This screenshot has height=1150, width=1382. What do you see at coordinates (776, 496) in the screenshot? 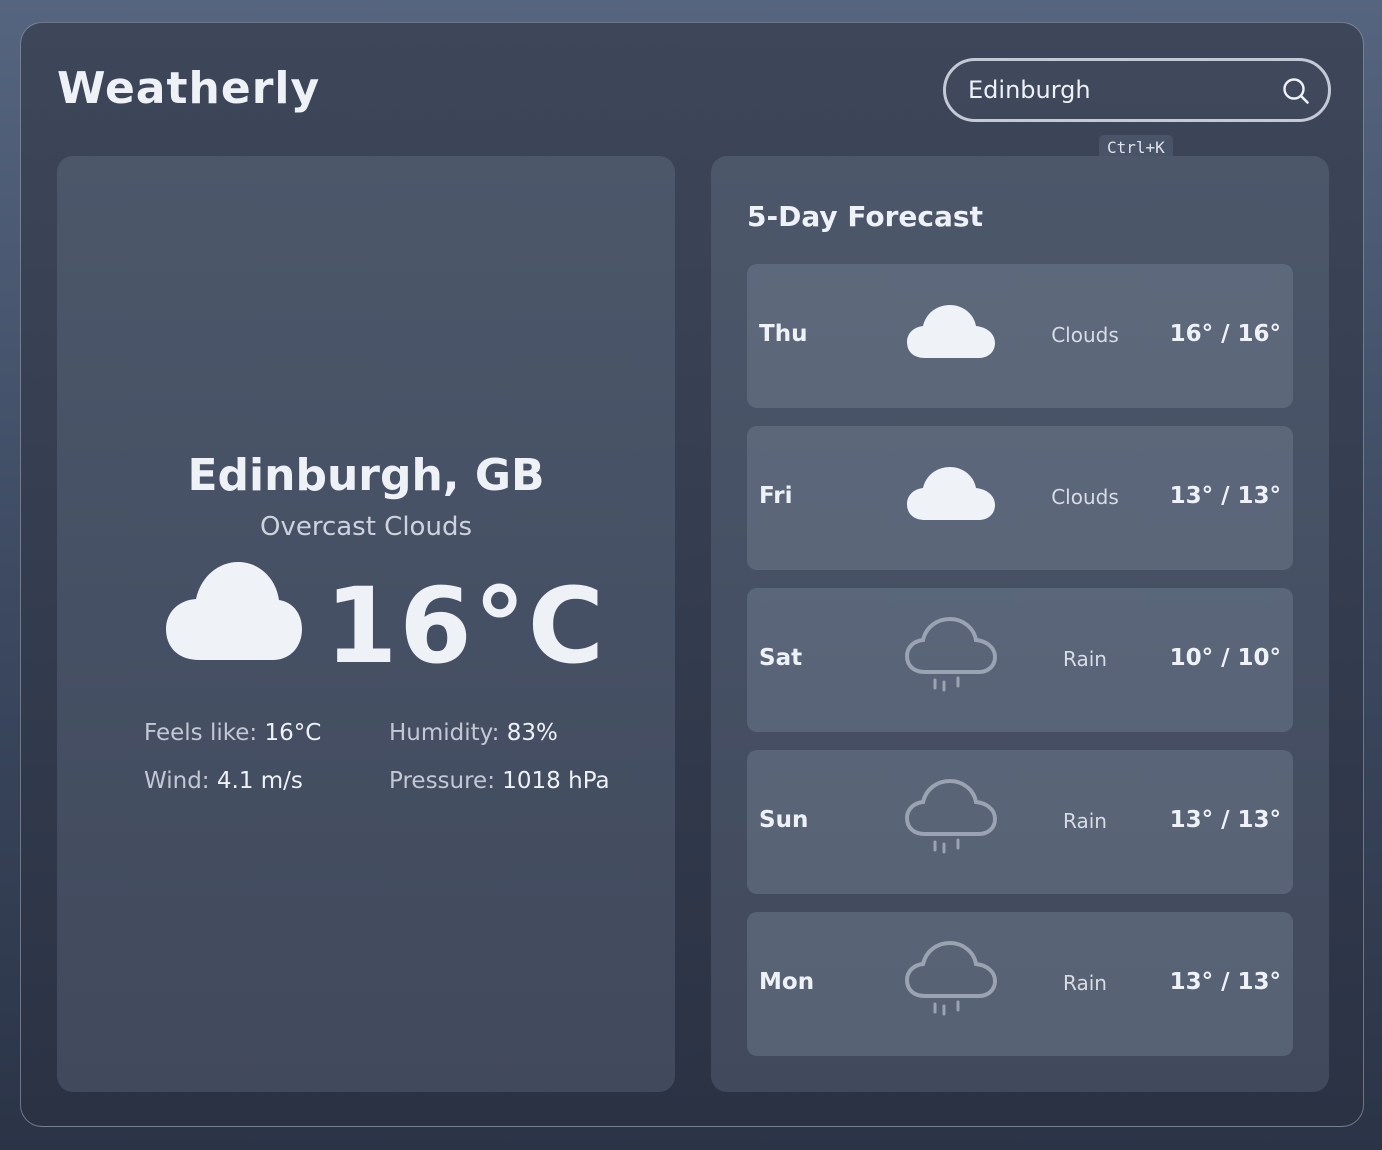
I see `forecast-day: Fri` at bounding box center [776, 496].